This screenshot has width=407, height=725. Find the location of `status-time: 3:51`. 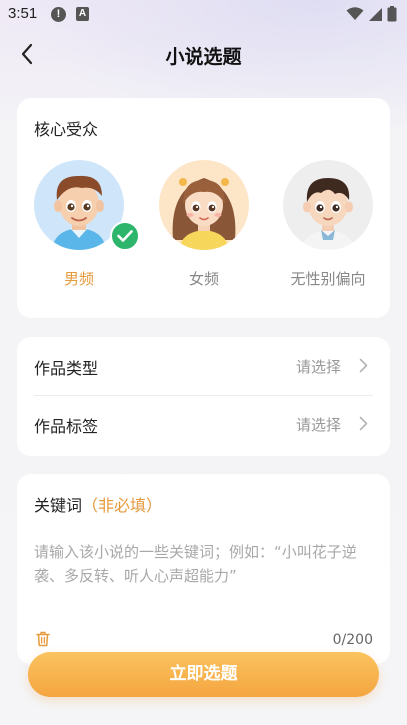

status-time: 3:51 is located at coordinates (23, 13).